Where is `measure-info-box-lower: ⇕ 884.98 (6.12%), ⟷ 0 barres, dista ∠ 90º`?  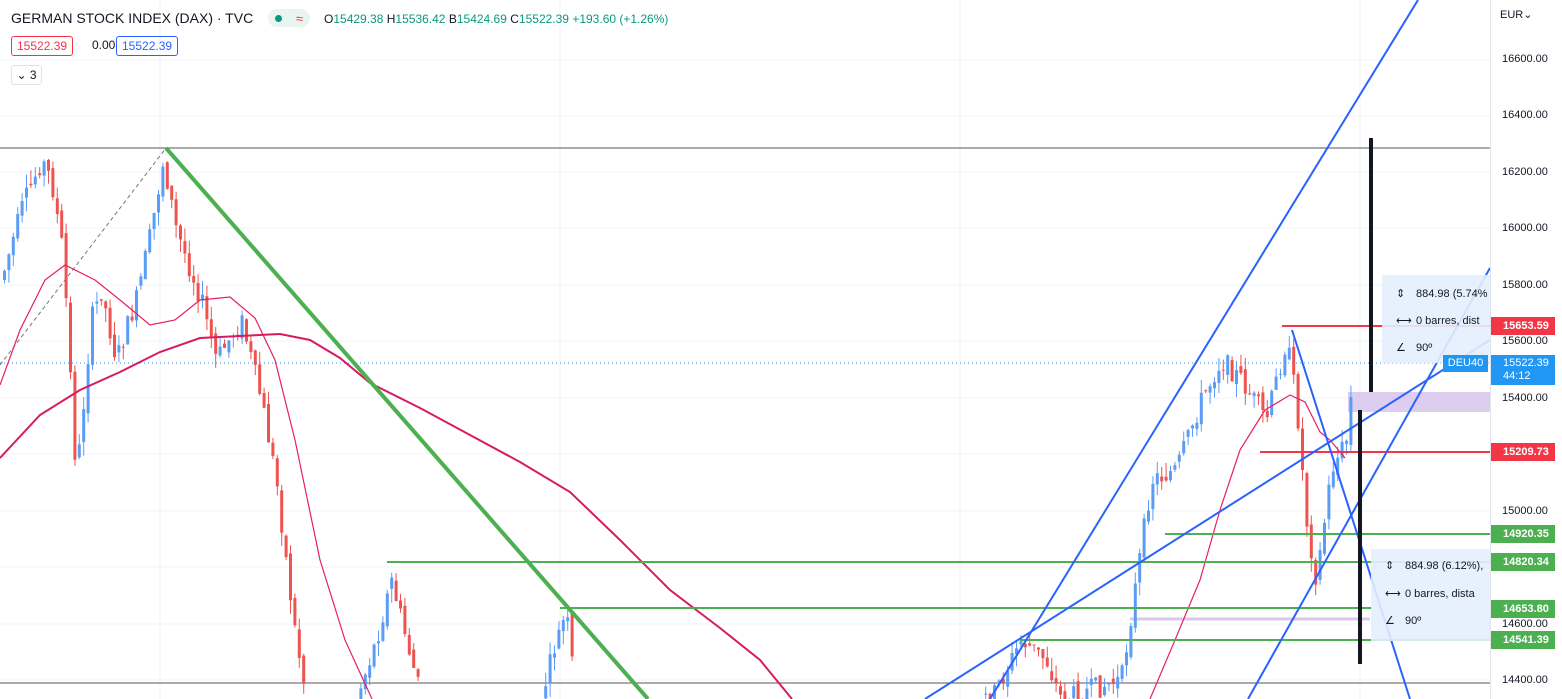
measure-info-box-lower: ⇕ 884.98 (6.12%), ⟷ 0 barres, dista ∠ 90º is located at coordinates (1430, 595).